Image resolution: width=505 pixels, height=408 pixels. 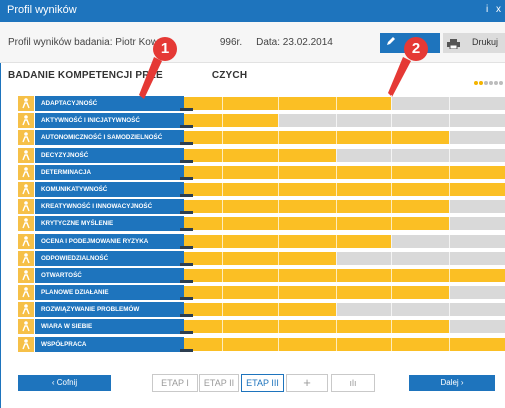 I want to click on competency-row: OCENA I PODEJMOWANIE RYZYKA, so click(x=261, y=241).